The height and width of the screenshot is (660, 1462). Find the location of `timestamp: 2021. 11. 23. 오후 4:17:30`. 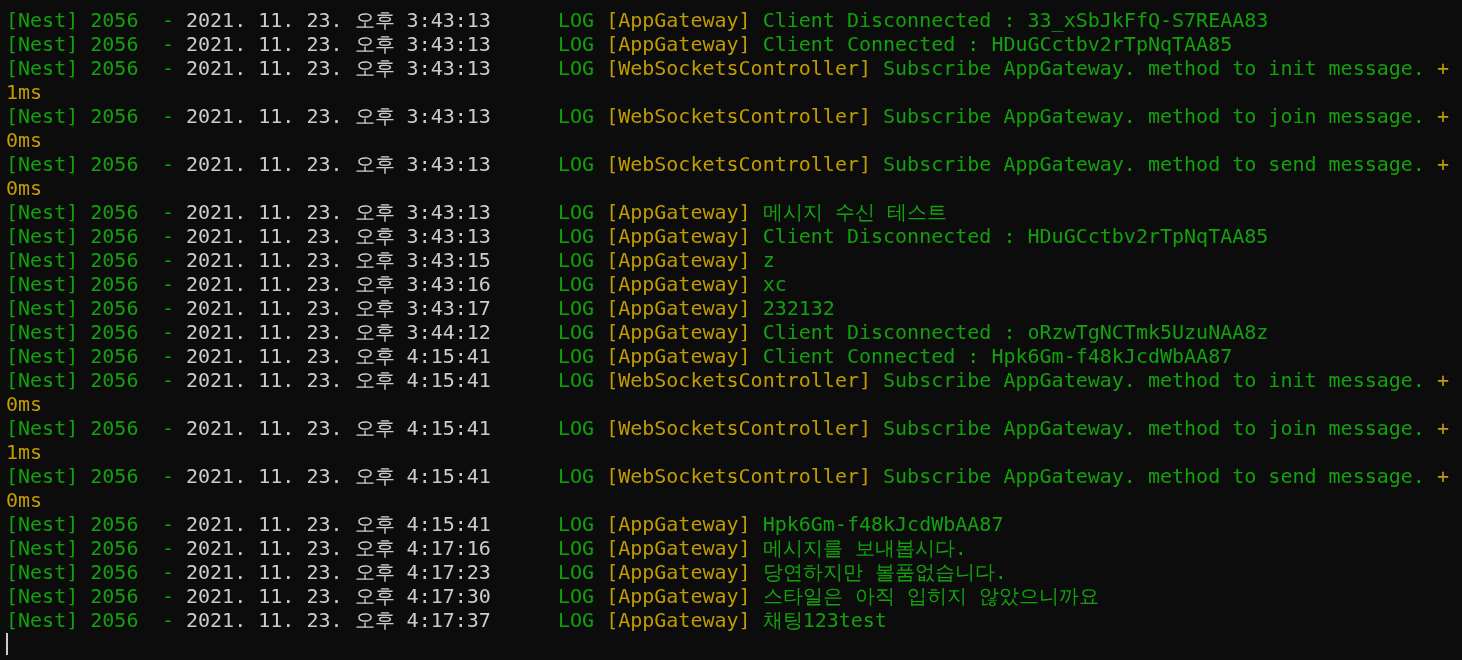

timestamp: 2021. 11. 23. 오후 4:17:30 is located at coordinates (339, 596).